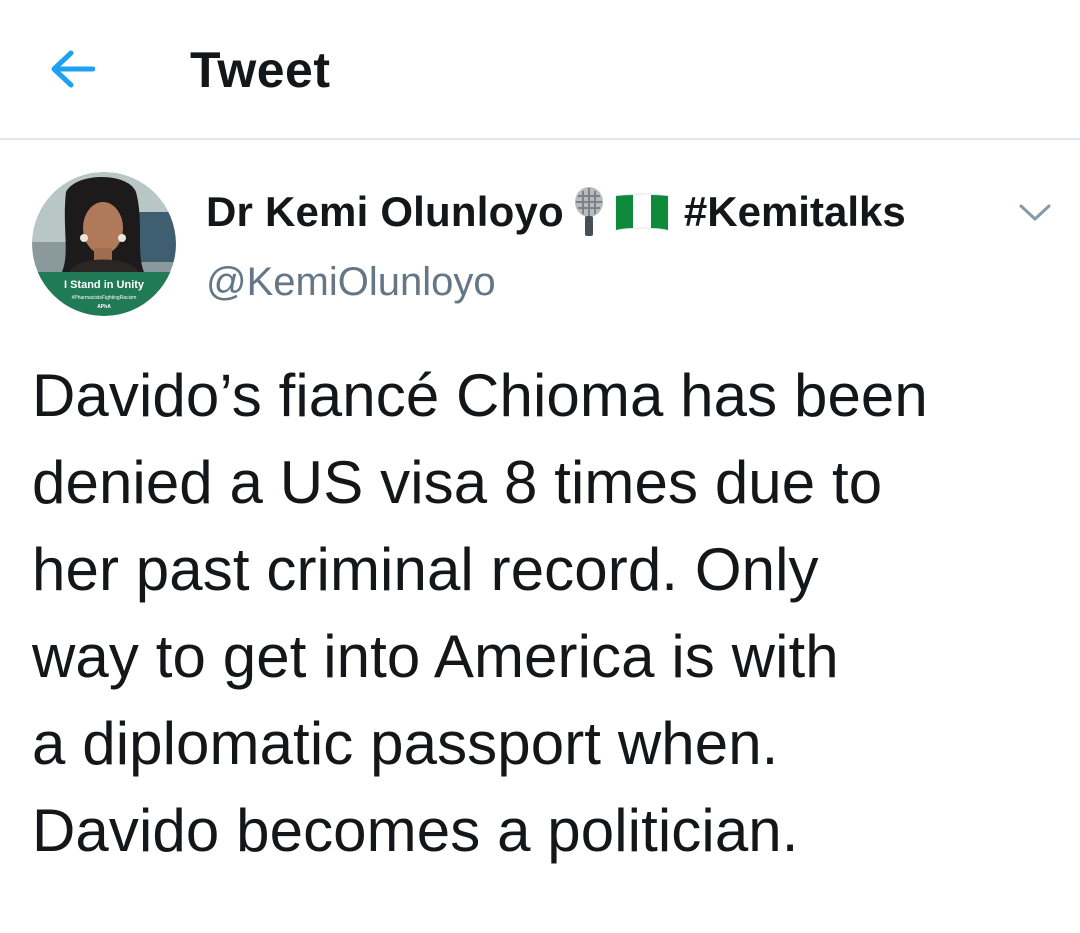 The width and height of the screenshot is (1080, 933). Describe the element at coordinates (104, 307) in the screenshot. I see `avatar-badge-logo: APhA` at that location.